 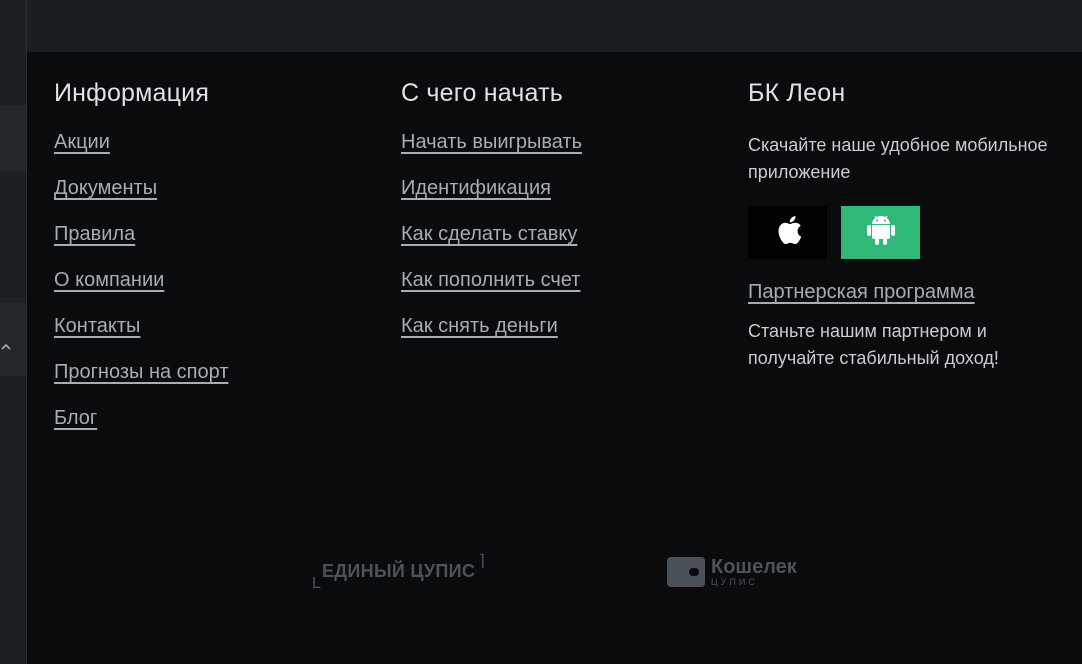 What do you see at coordinates (109, 280) in the screenshot?
I see `link-about: О компании` at bounding box center [109, 280].